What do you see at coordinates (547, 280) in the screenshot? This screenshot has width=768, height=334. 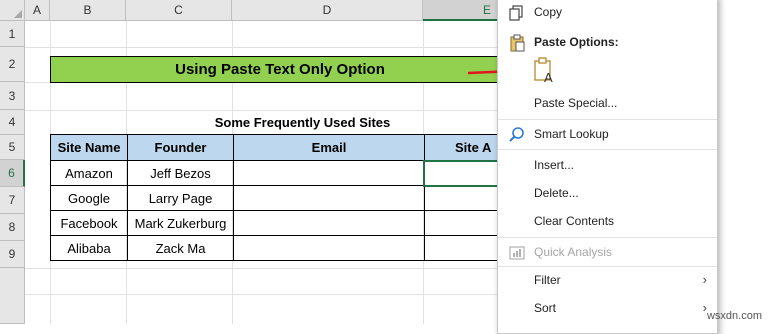 I see `menu-item-label: Filter` at bounding box center [547, 280].